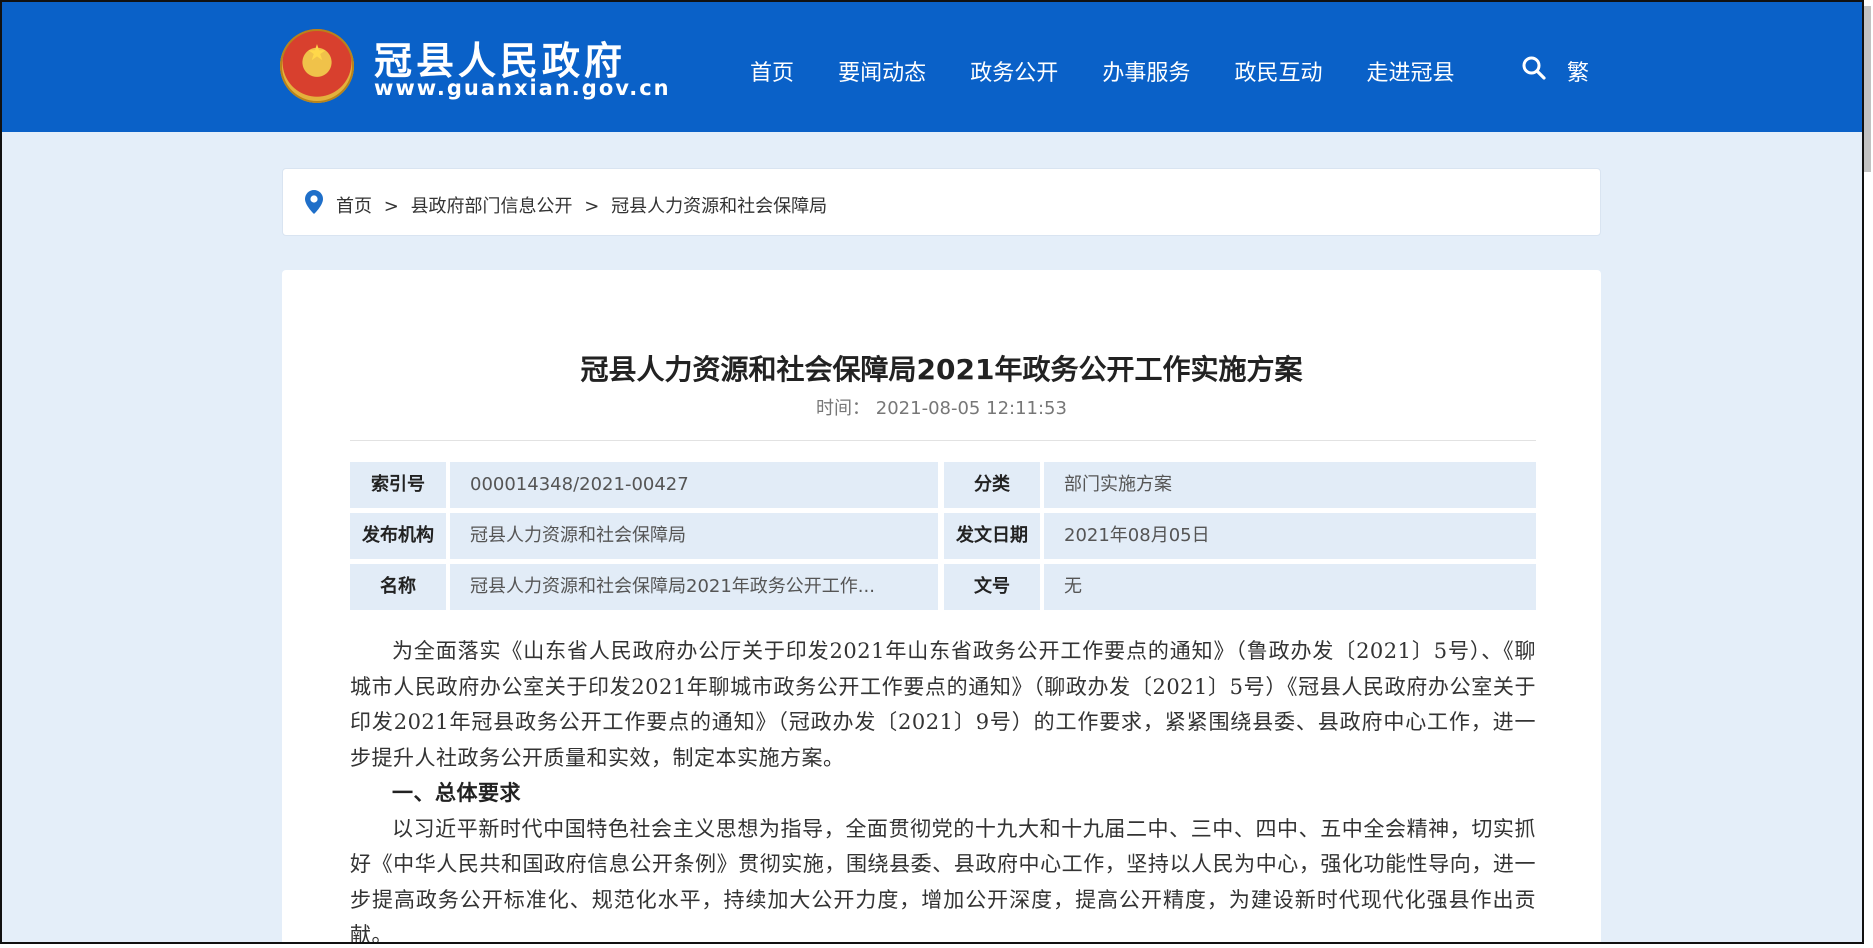  Describe the element at coordinates (992, 485) in the screenshot. I see `meta-key-category: 分类` at that location.